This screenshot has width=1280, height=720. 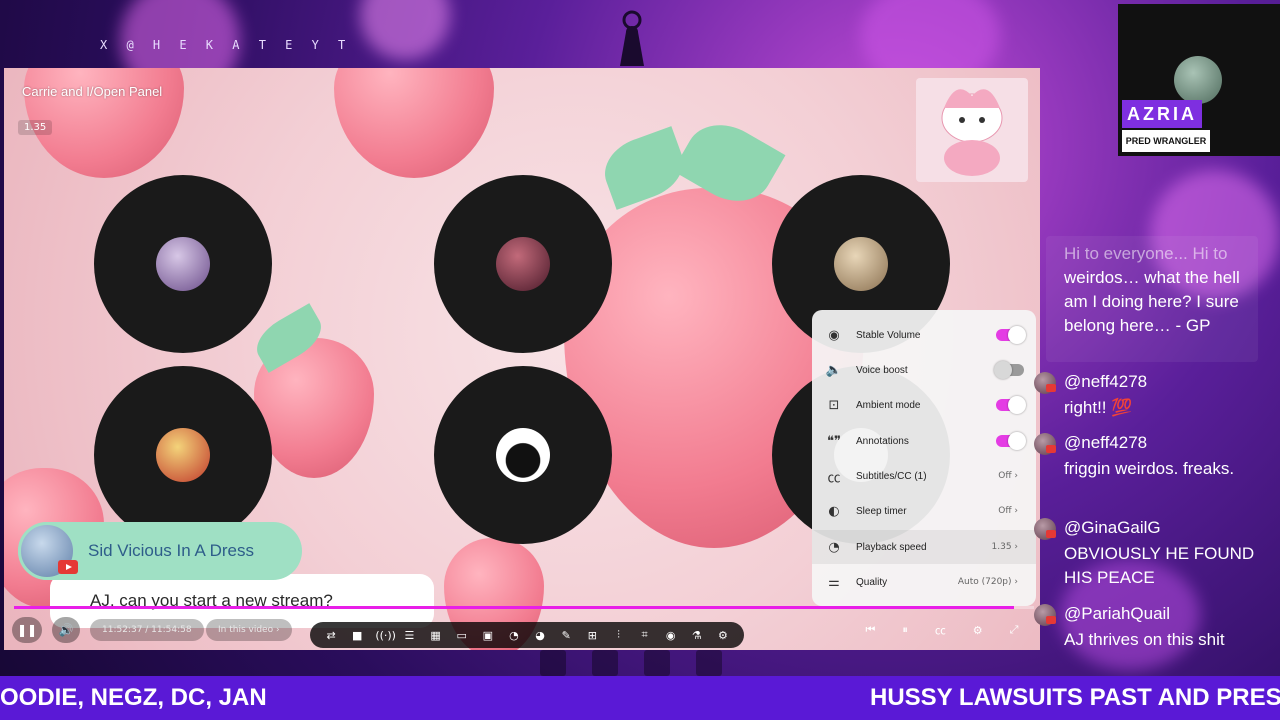 I want to click on setting-label: Sleep timer, so click(x=881, y=511).